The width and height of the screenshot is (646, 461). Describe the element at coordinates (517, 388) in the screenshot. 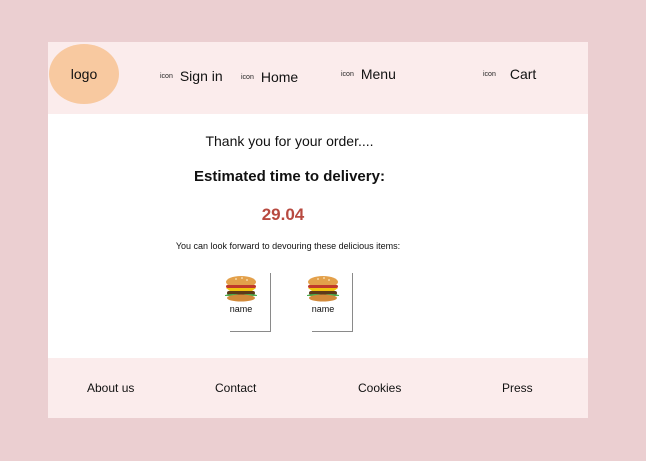

I see `footer-link-press: Press` at that location.